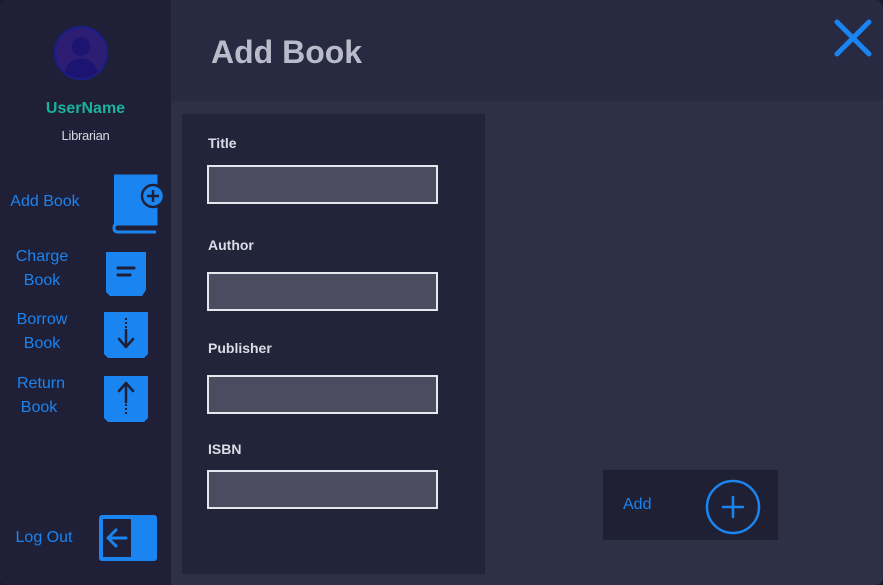 This screenshot has height=585, width=883. Describe the element at coordinates (690, 505) in the screenshot. I see `add-button: Add` at that location.